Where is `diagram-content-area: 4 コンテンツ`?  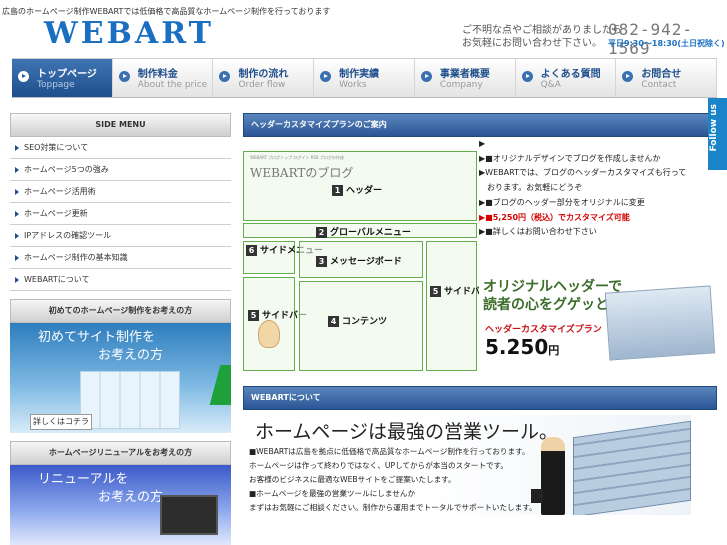 diagram-content-area: 4 コンテンツ is located at coordinates (361, 326).